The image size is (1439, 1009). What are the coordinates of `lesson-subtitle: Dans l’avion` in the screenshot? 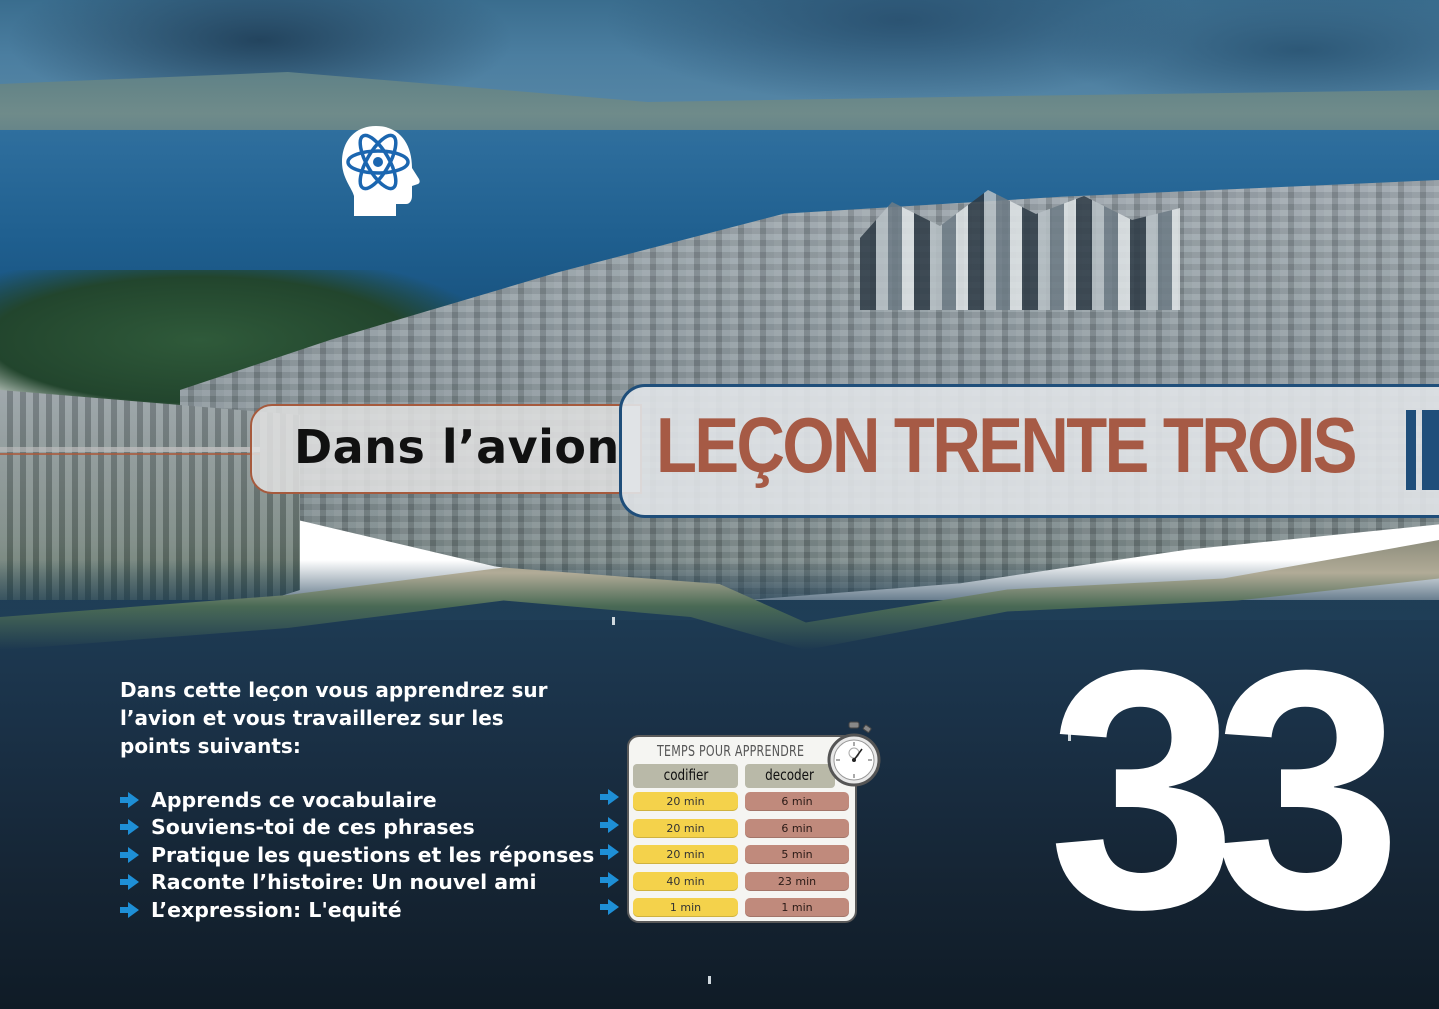 It's located at (457, 447).